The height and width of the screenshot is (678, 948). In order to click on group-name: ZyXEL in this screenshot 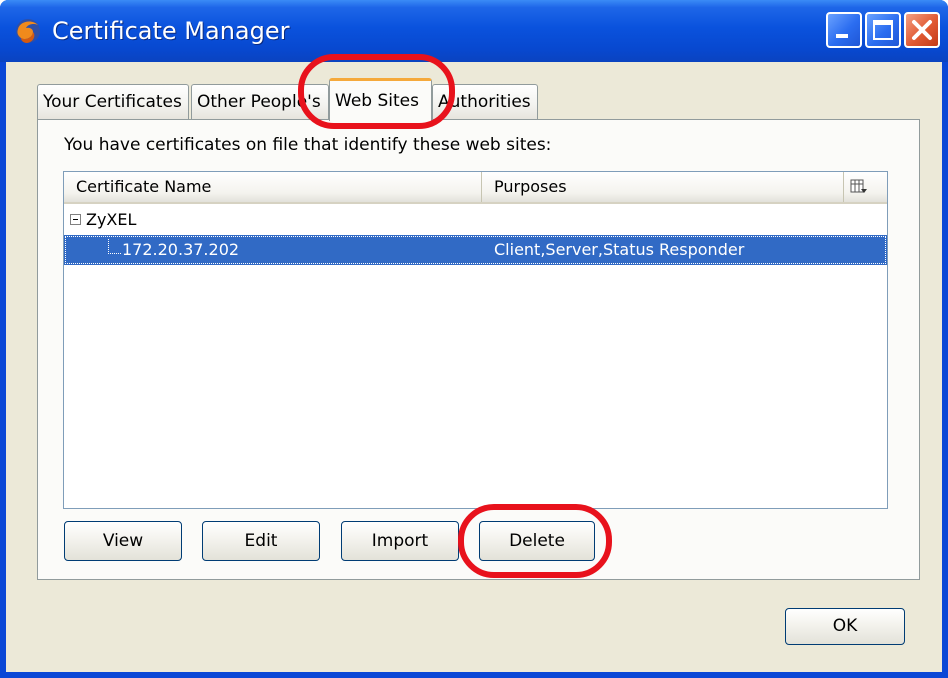, I will do `click(111, 219)`.